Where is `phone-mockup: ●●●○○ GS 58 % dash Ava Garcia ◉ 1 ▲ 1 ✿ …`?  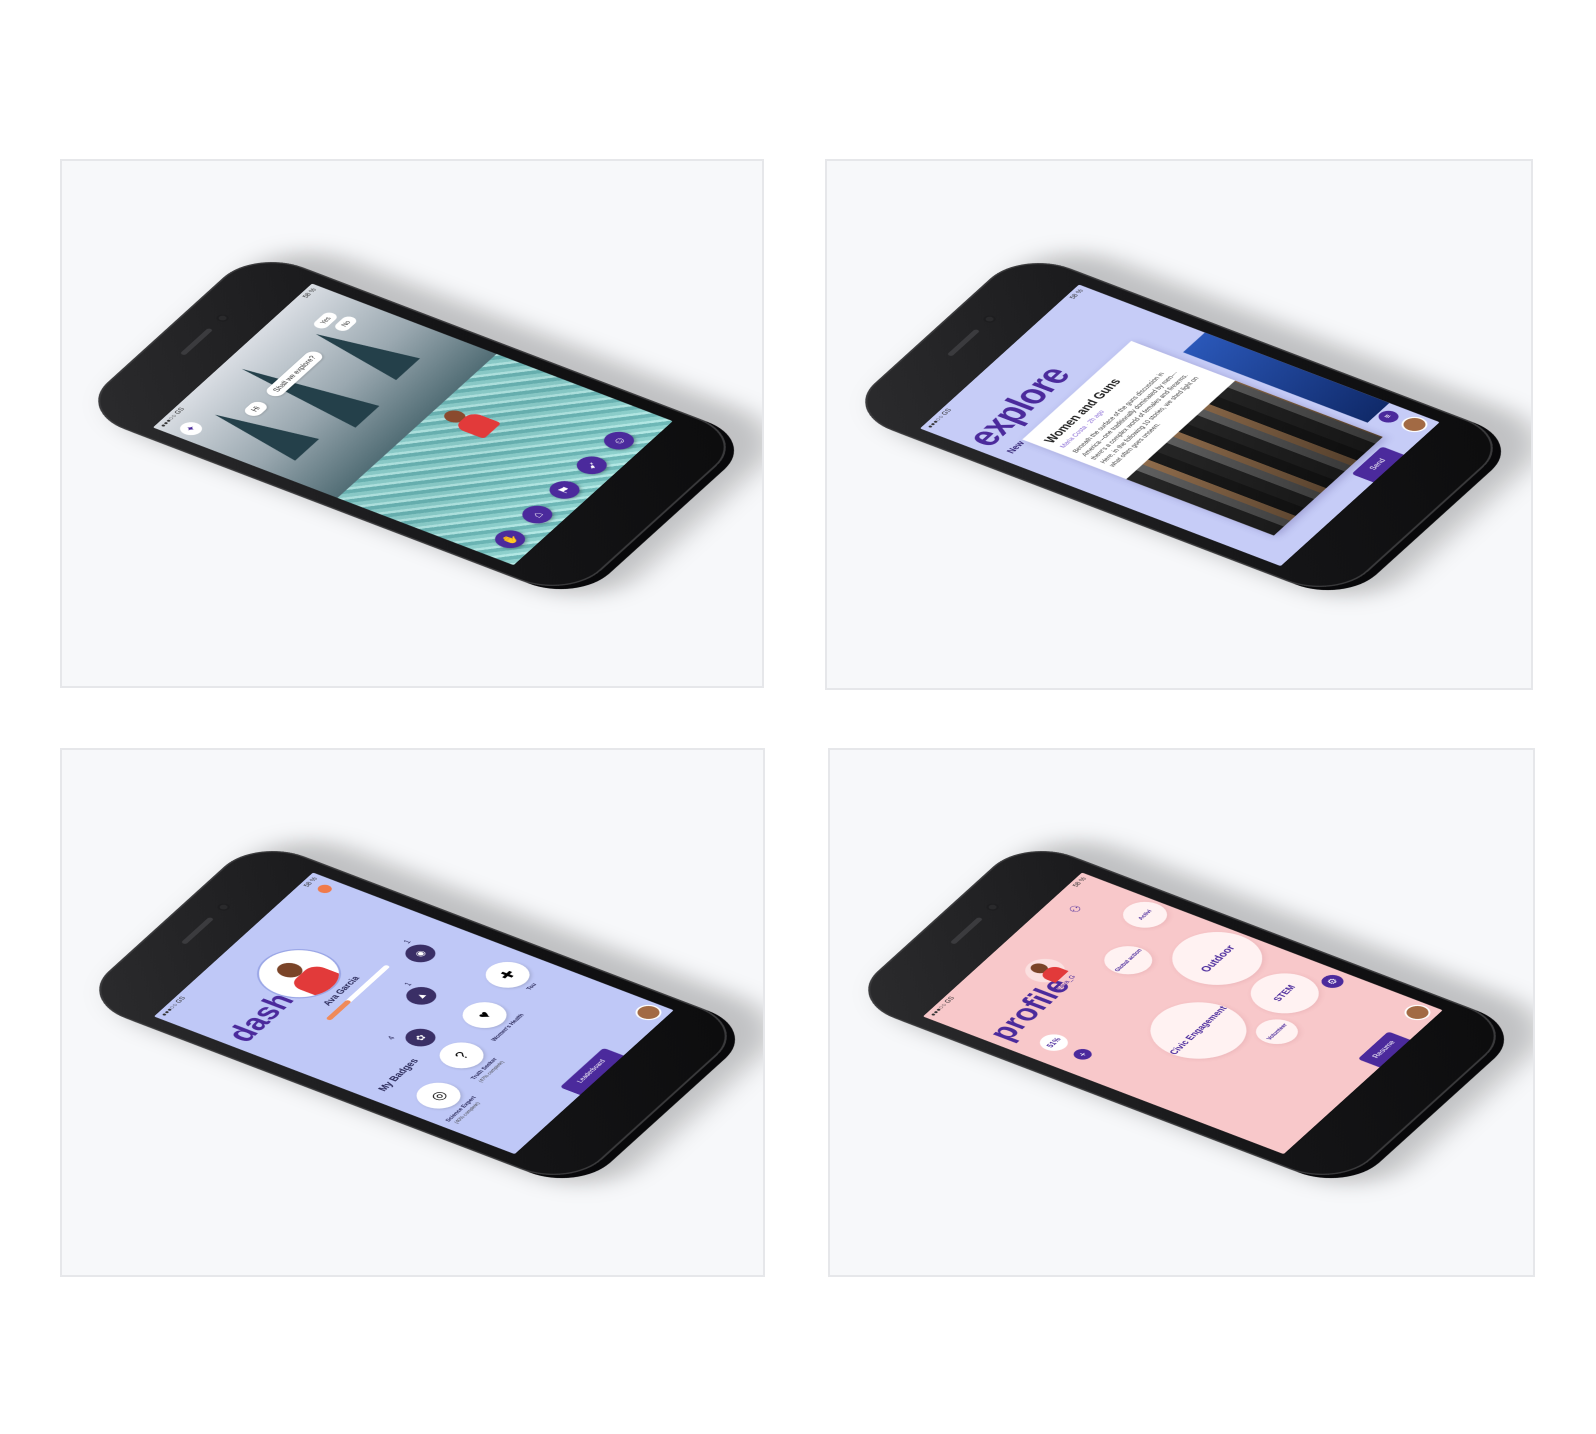 phone-mockup: ●●●○○ GS 58 % dash Ava Garcia ◉ 1 ▲ 1 ✿ … is located at coordinates (419, 1011).